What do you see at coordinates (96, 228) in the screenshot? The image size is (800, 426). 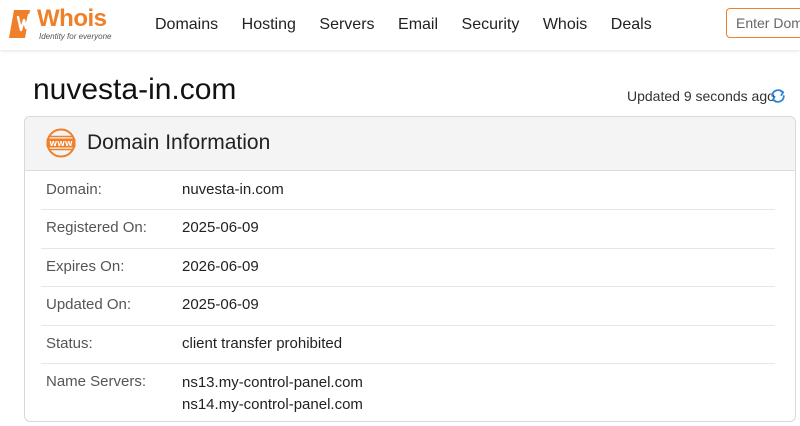 I see `row-label: Registered On:` at bounding box center [96, 228].